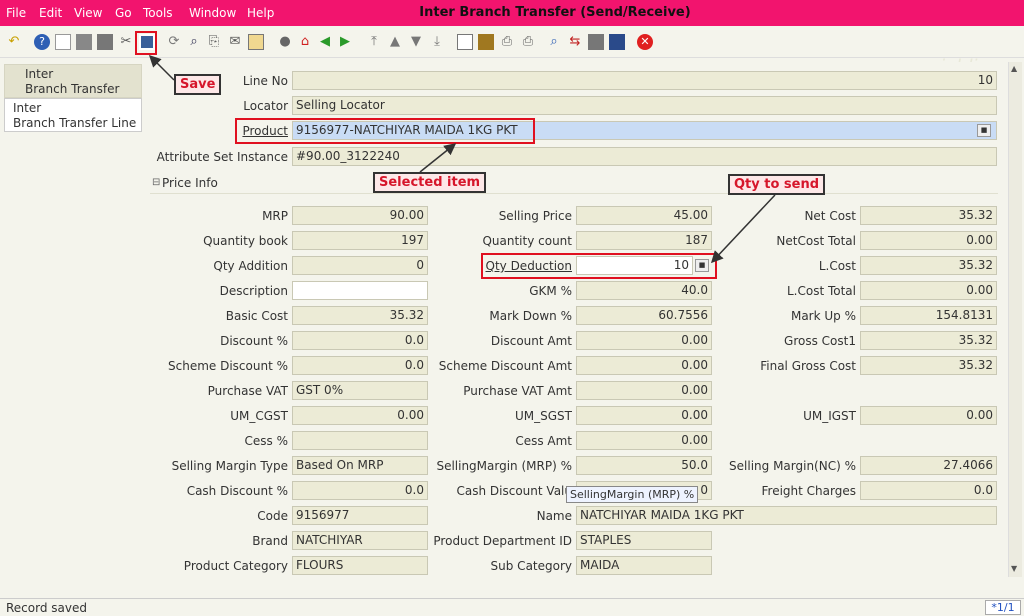  What do you see at coordinates (808, 491) in the screenshot?
I see `freight-charges-label: Freight Charges` at bounding box center [808, 491].